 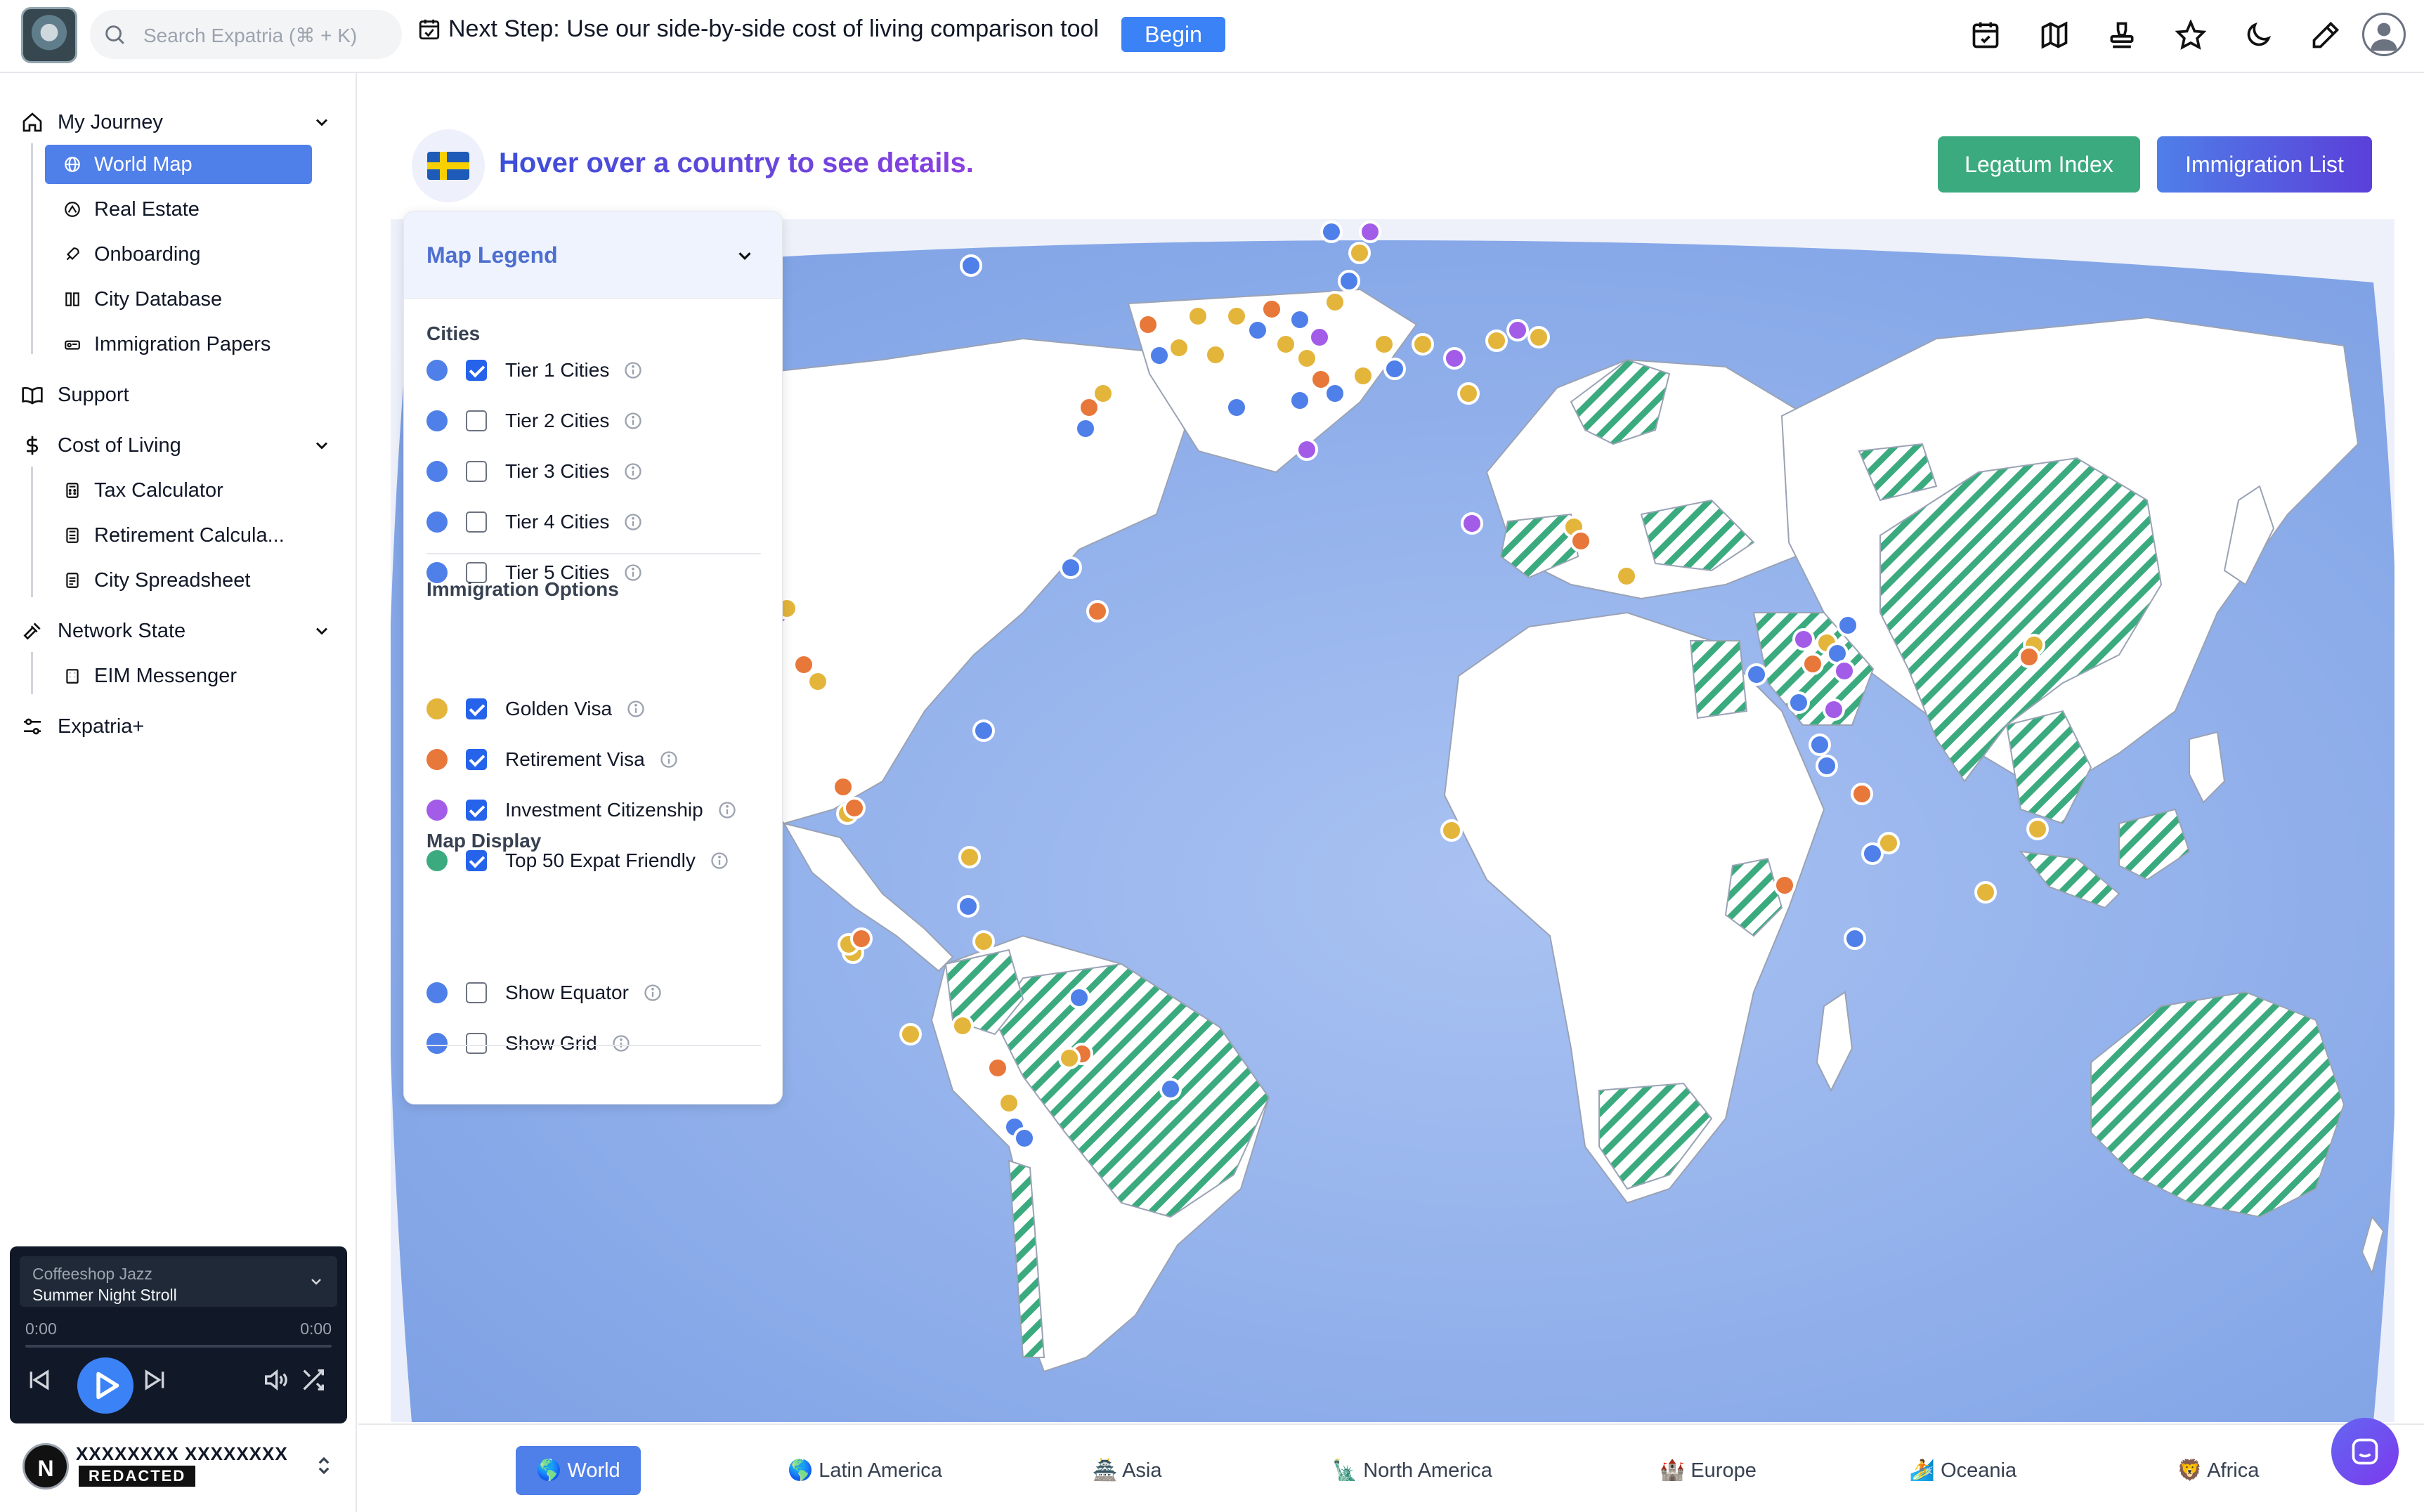 I want to click on immigration-list-button: Immigration List, so click(x=2264, y=164).